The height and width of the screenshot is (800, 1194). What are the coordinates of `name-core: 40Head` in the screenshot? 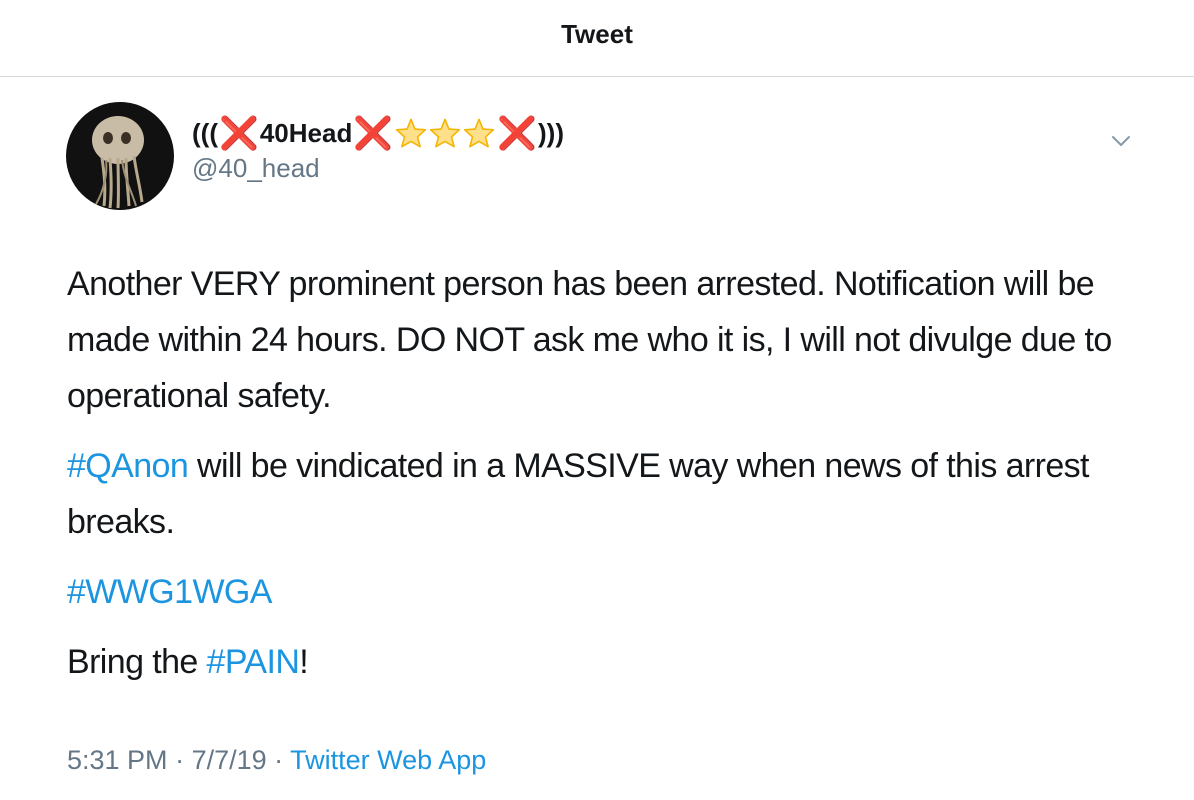 It's located at (306, 133).